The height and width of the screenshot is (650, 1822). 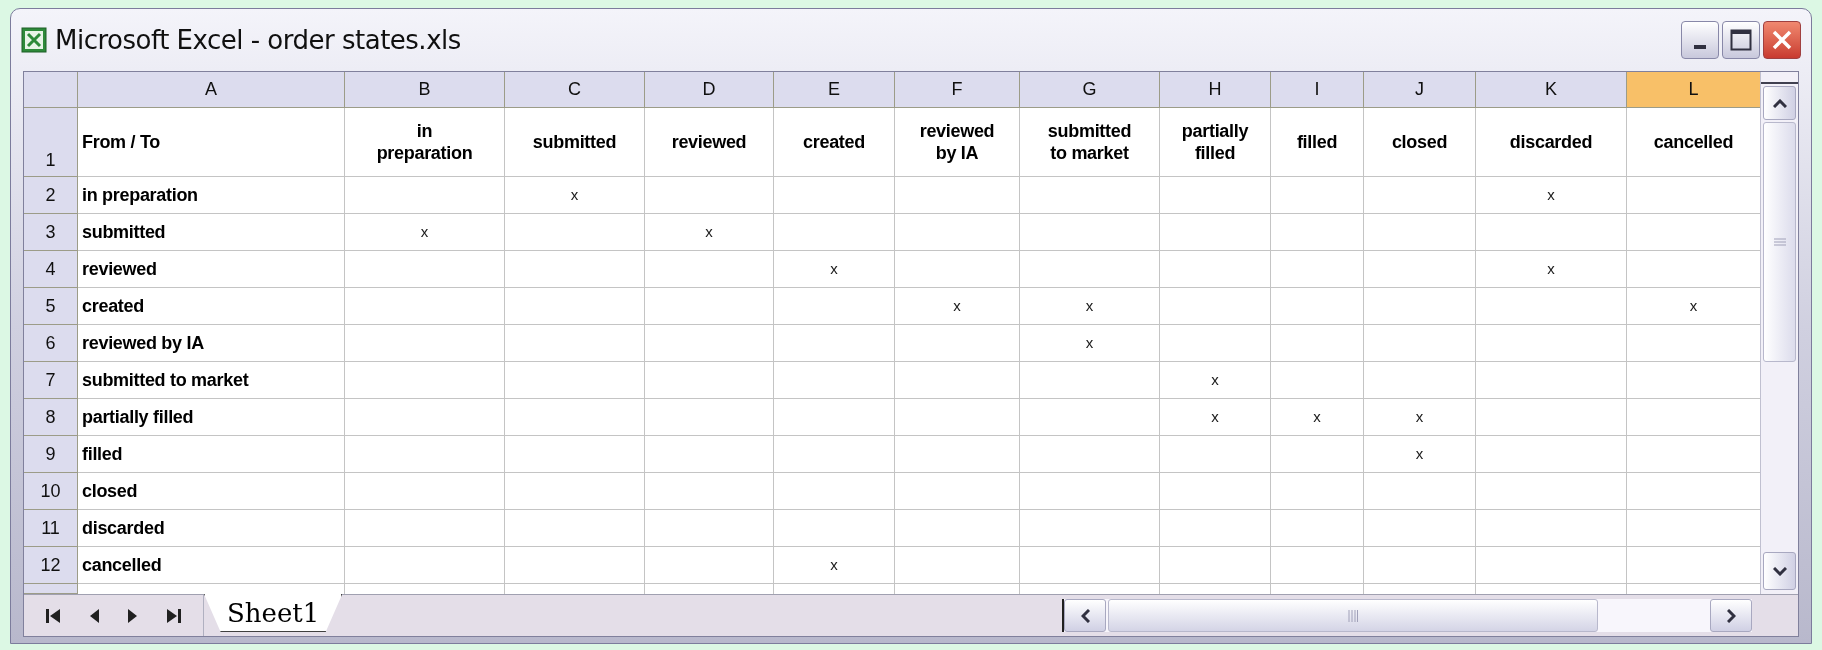 What do you see at coordinates (834, 90) in the screenshot?
I see `column-header: E` at bounding box center [834, 90].